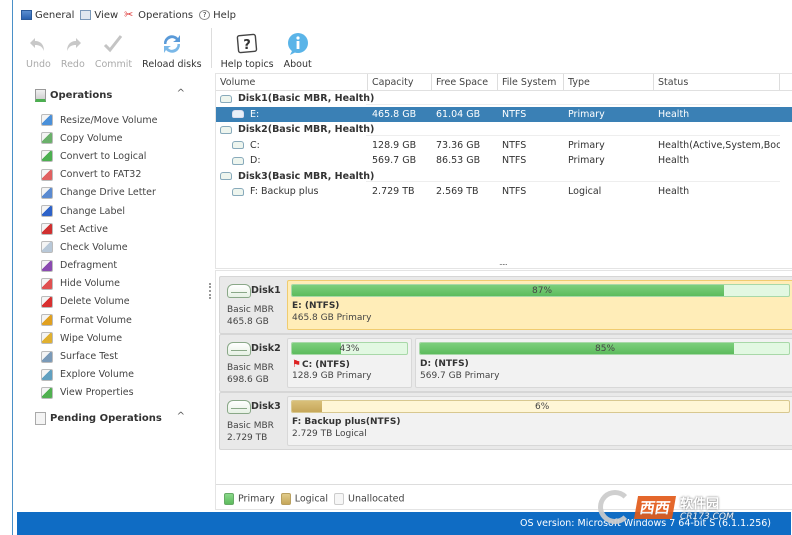  What do you see at coordinates (292, 145) in the screenshot?
I see `volume-cell: C:` at bounding box center [292, 145].